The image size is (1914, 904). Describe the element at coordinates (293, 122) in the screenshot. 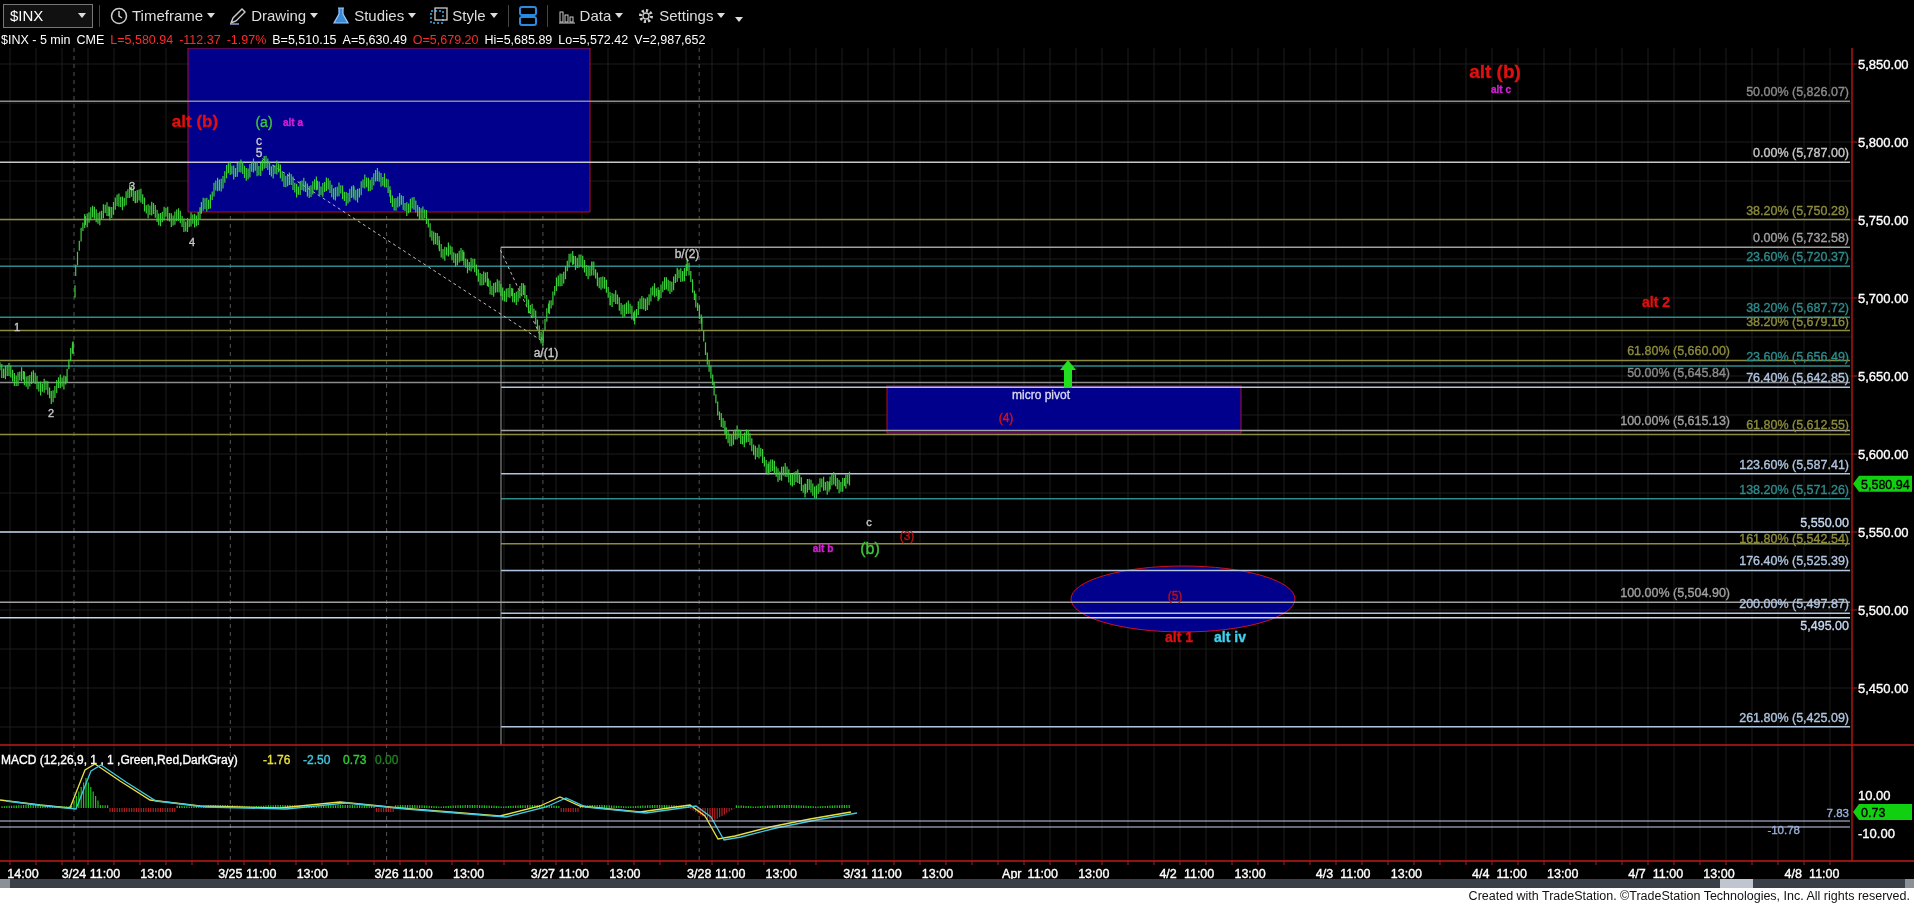

I see `wave-label: alt a` at that location.